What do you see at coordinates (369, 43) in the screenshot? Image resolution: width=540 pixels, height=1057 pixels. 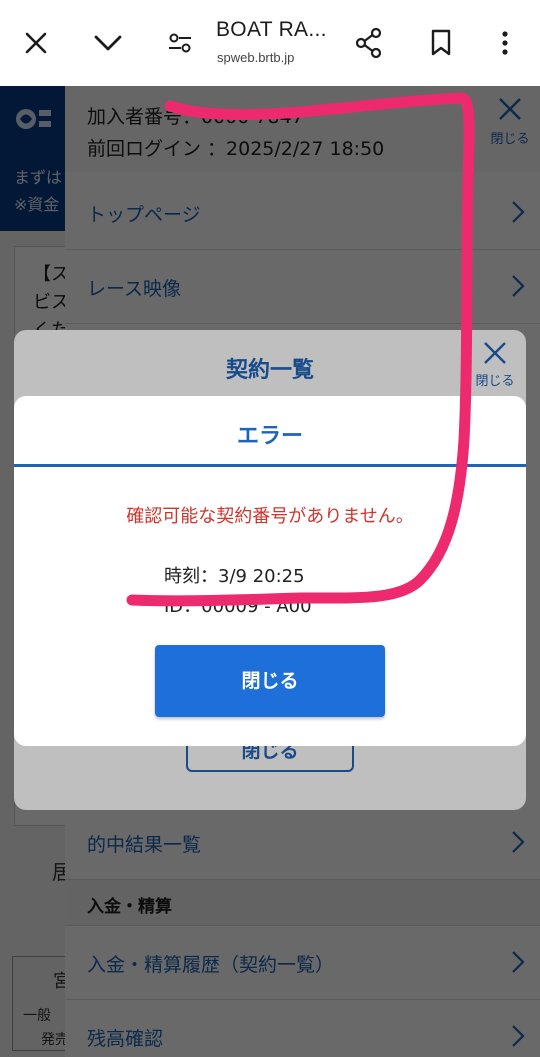 I see `share-icon` at bounding box center [369, 43].